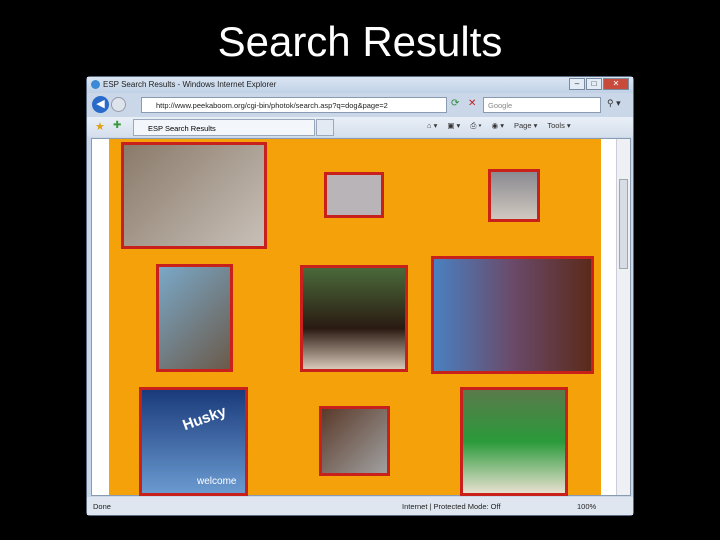 This screenshot has height=540, width=720. I want to click on minimize-button: –, so click(577, 84).